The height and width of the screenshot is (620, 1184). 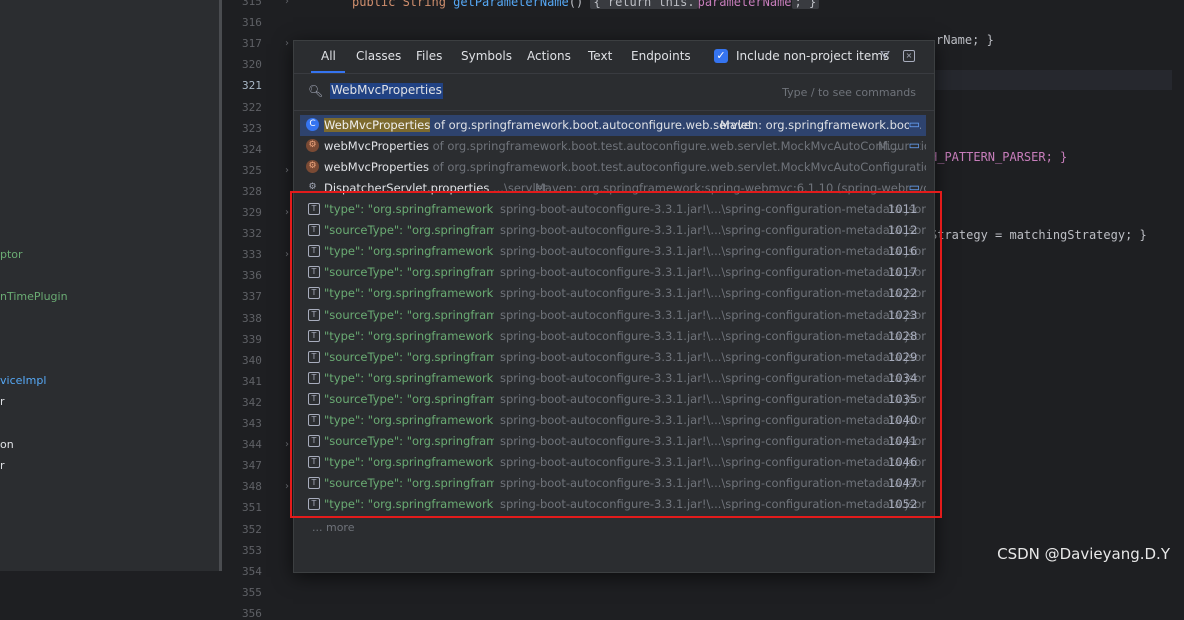 What do you see at coordinates (11, 254) in the screenshot?
I see `sidebar-item: ptor` at bounding box center [11, 254].